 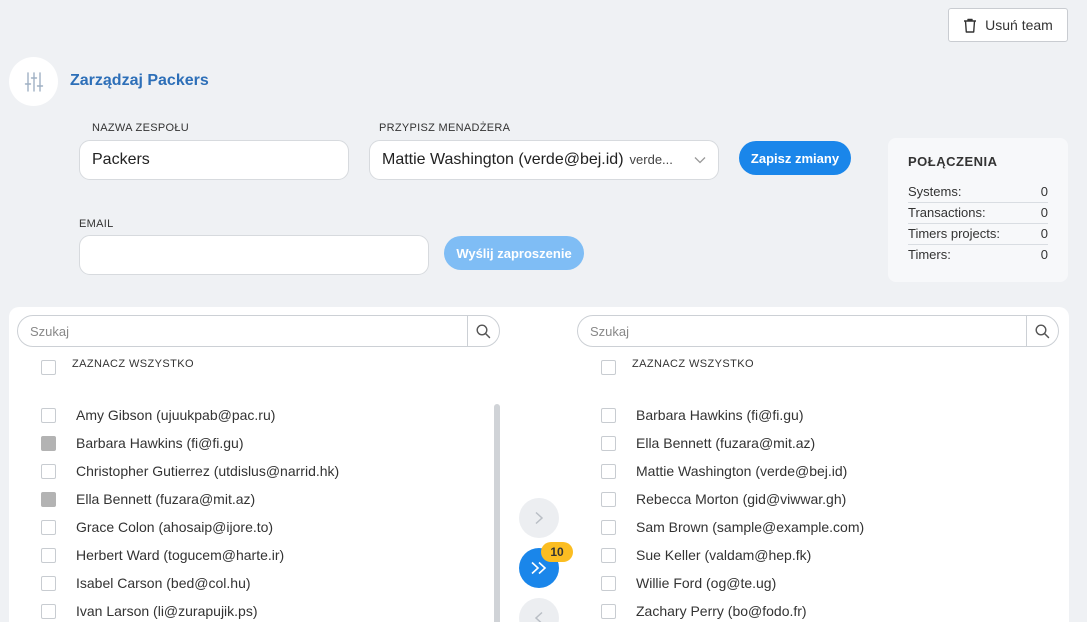 I want to click on connection-row-transactions: Transactions: 0, so click(x=978, y=213).